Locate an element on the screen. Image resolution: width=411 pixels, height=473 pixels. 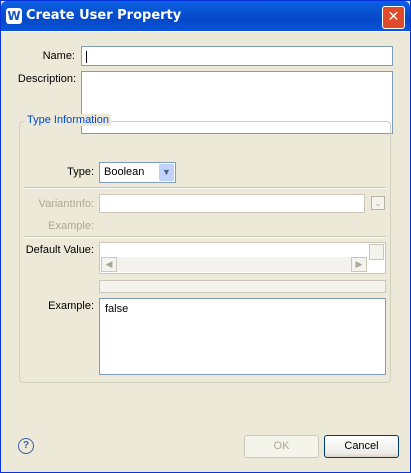
text-cursor is located at coordinates (86, 57).